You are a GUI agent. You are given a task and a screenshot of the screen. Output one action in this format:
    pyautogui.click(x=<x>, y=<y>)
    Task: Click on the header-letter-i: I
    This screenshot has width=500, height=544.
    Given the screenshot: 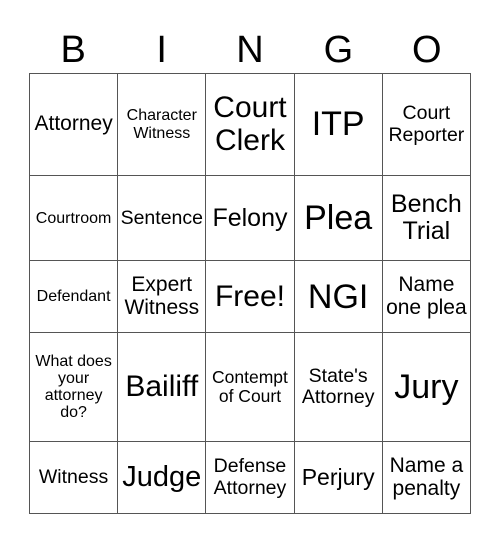 What is the action you would take?
    pyautogui.click(x=161, y=50)
    